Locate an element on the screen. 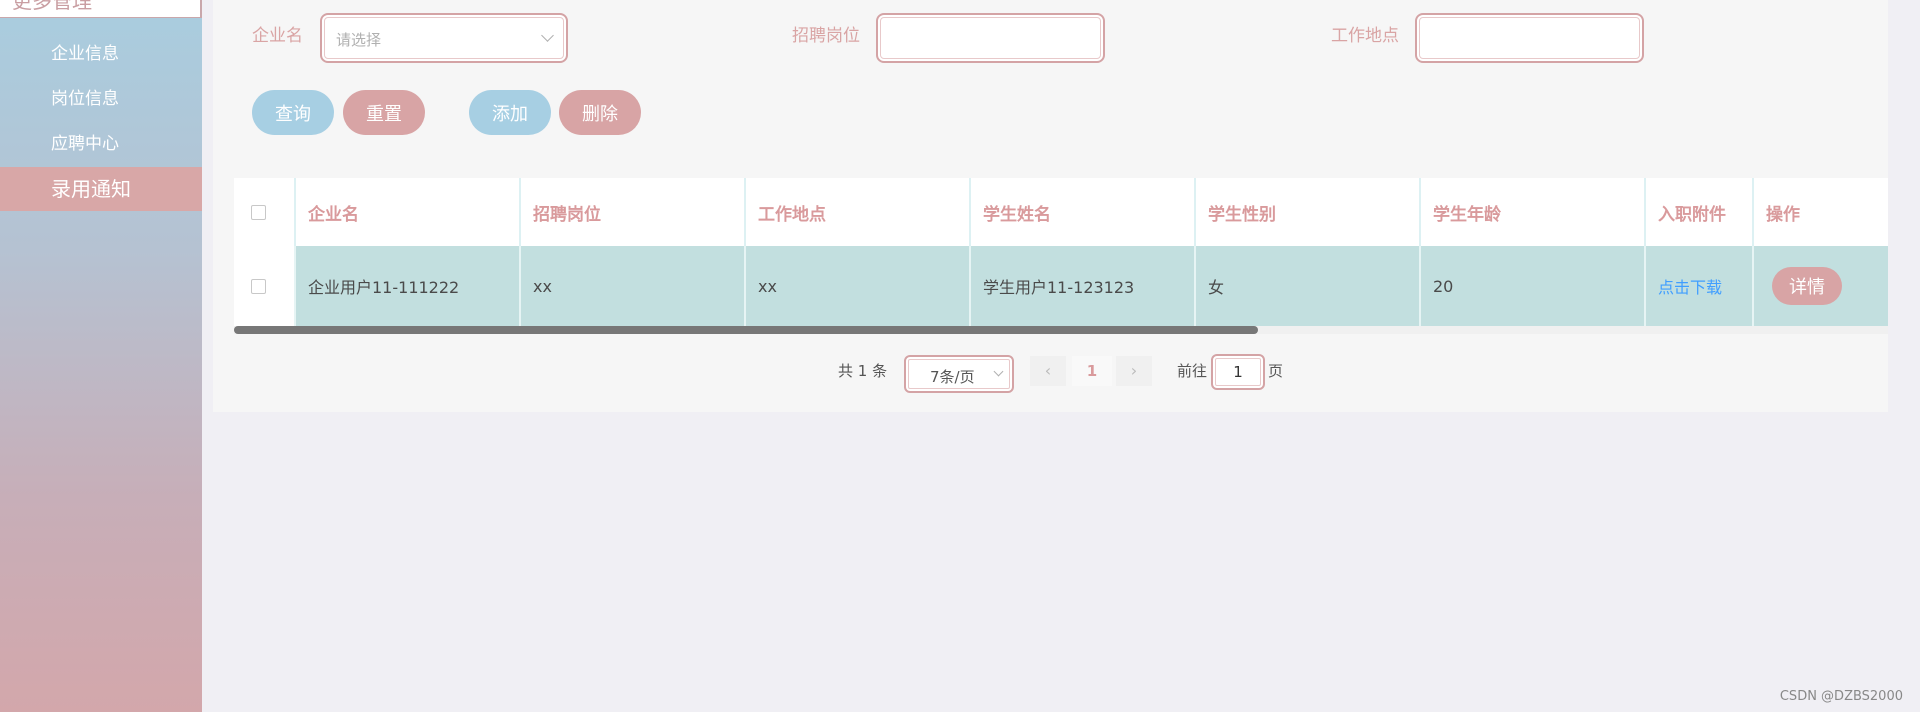 The image size is (1920, 712). cell-gender: 女 is located at coordinates (1308, 286).